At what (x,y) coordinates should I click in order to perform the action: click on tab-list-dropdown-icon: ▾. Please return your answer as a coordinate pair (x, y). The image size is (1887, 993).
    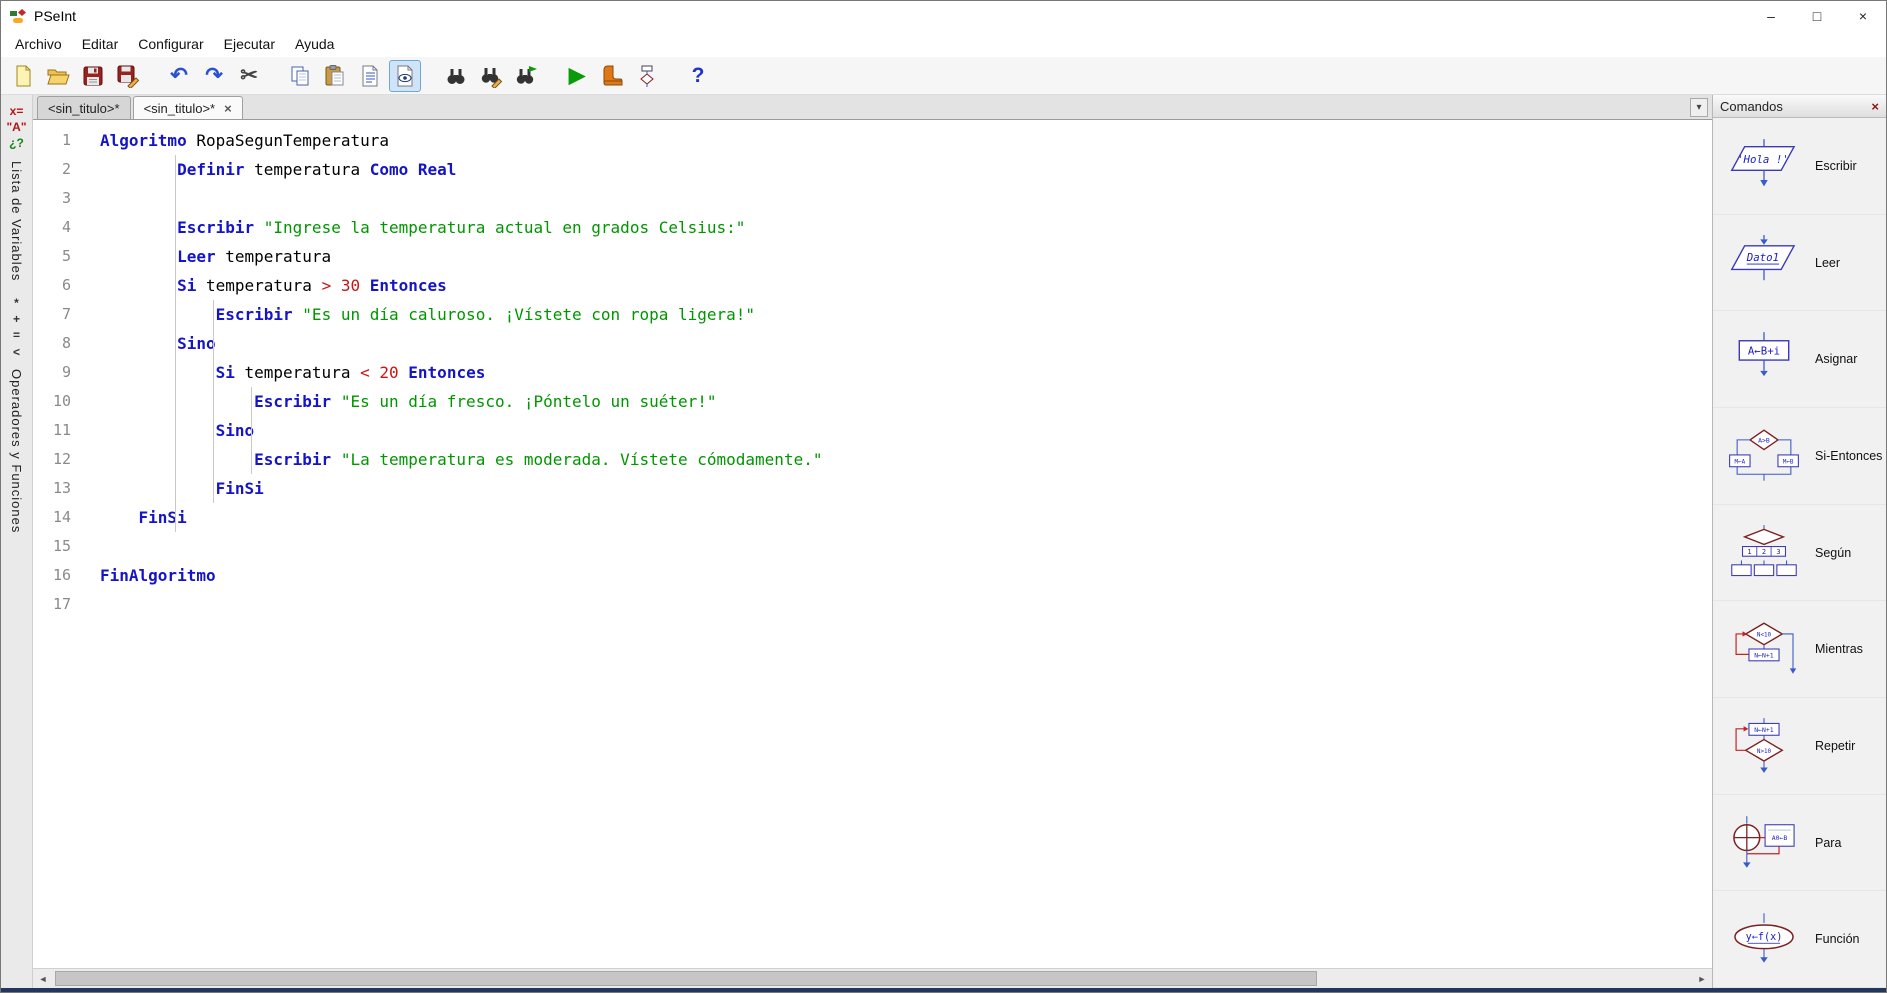
    Looking at the image, I should click on (1699, 107).